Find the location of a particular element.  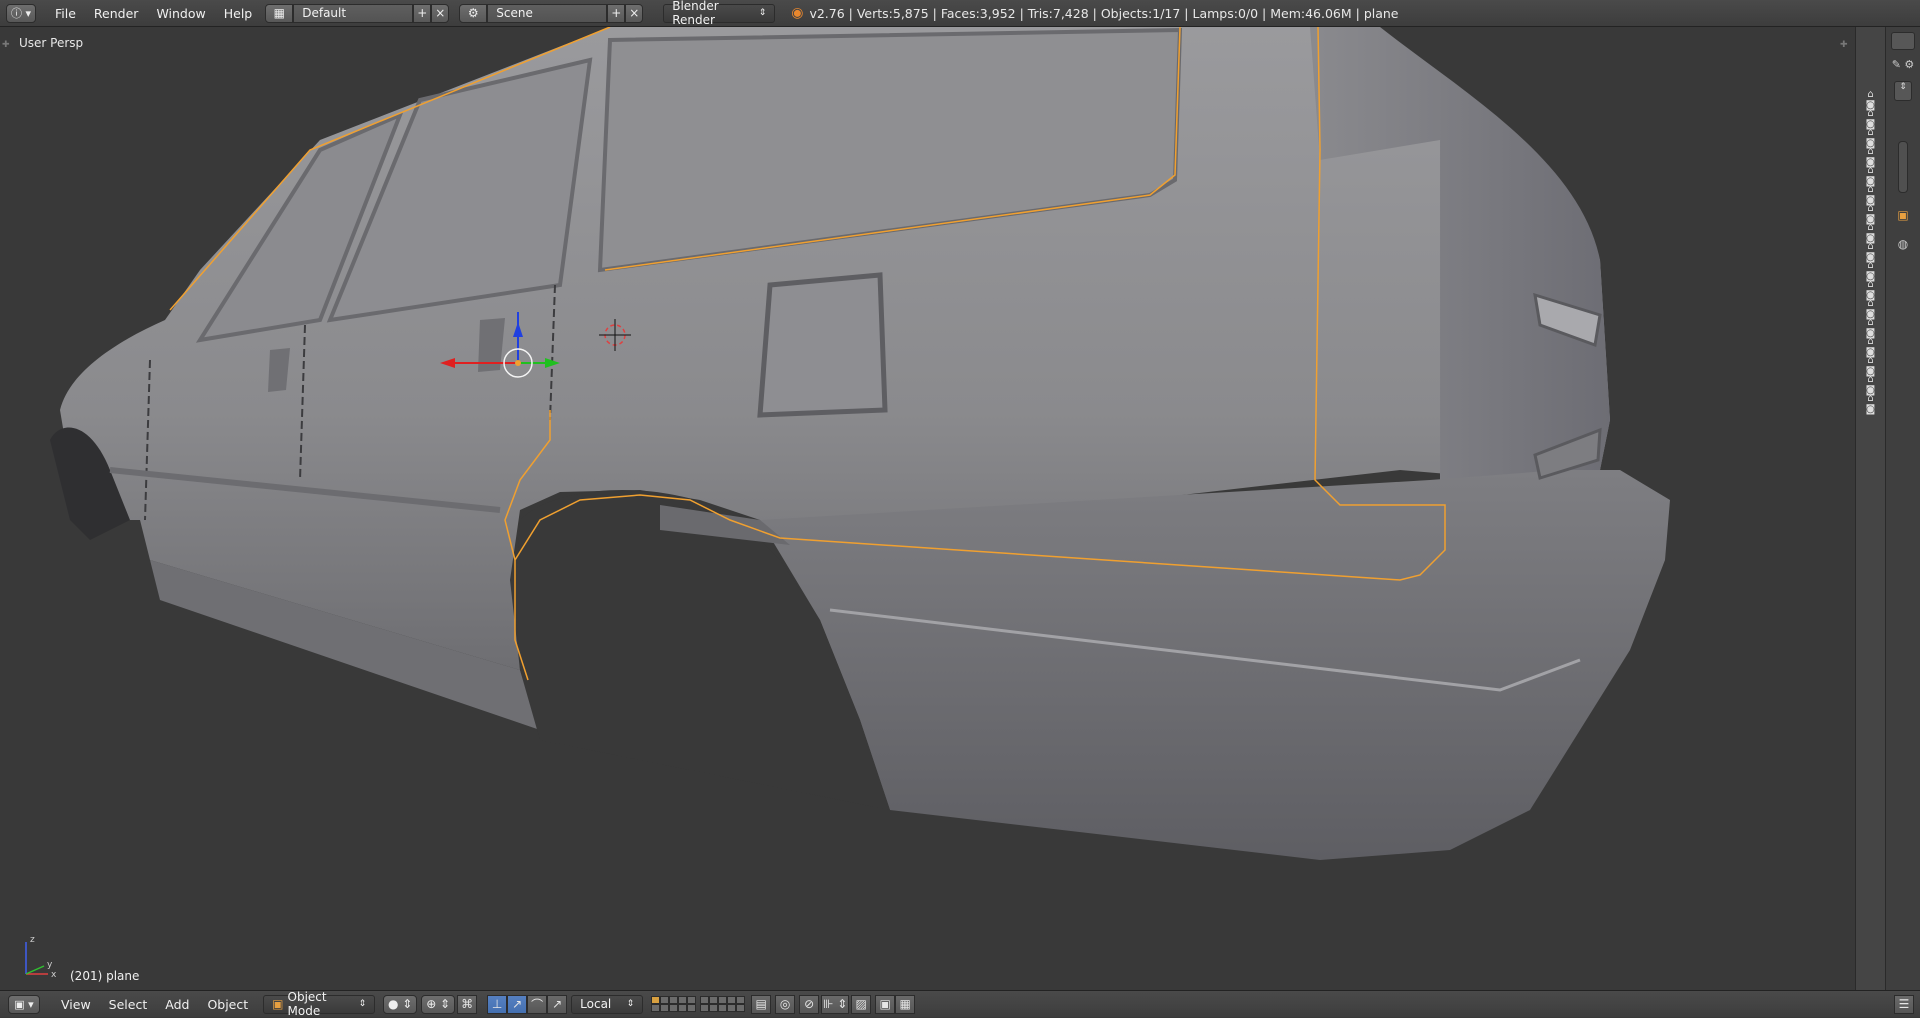

lock-icon: ▤ is located at coordinates (761, 1004).